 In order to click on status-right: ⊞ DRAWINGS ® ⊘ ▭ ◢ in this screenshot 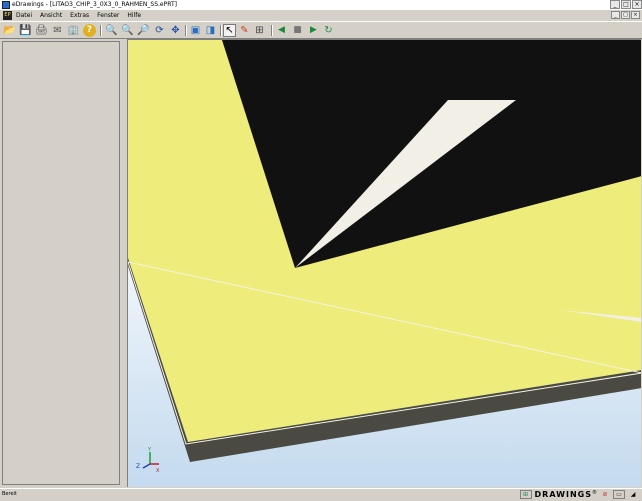, I will do `click(578, 494)`.